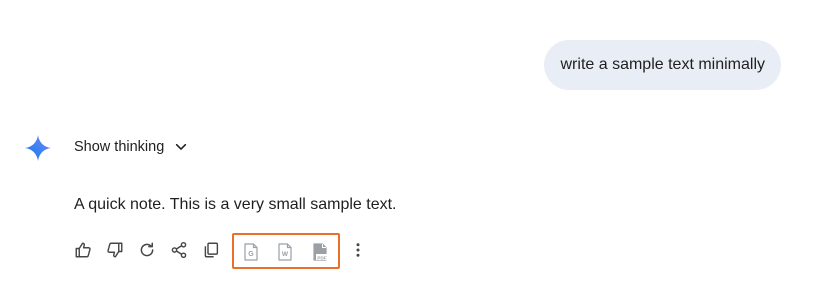 The height and width of the screenshot is (292, 816). I want to click on more-options-button, so click(358, 250).